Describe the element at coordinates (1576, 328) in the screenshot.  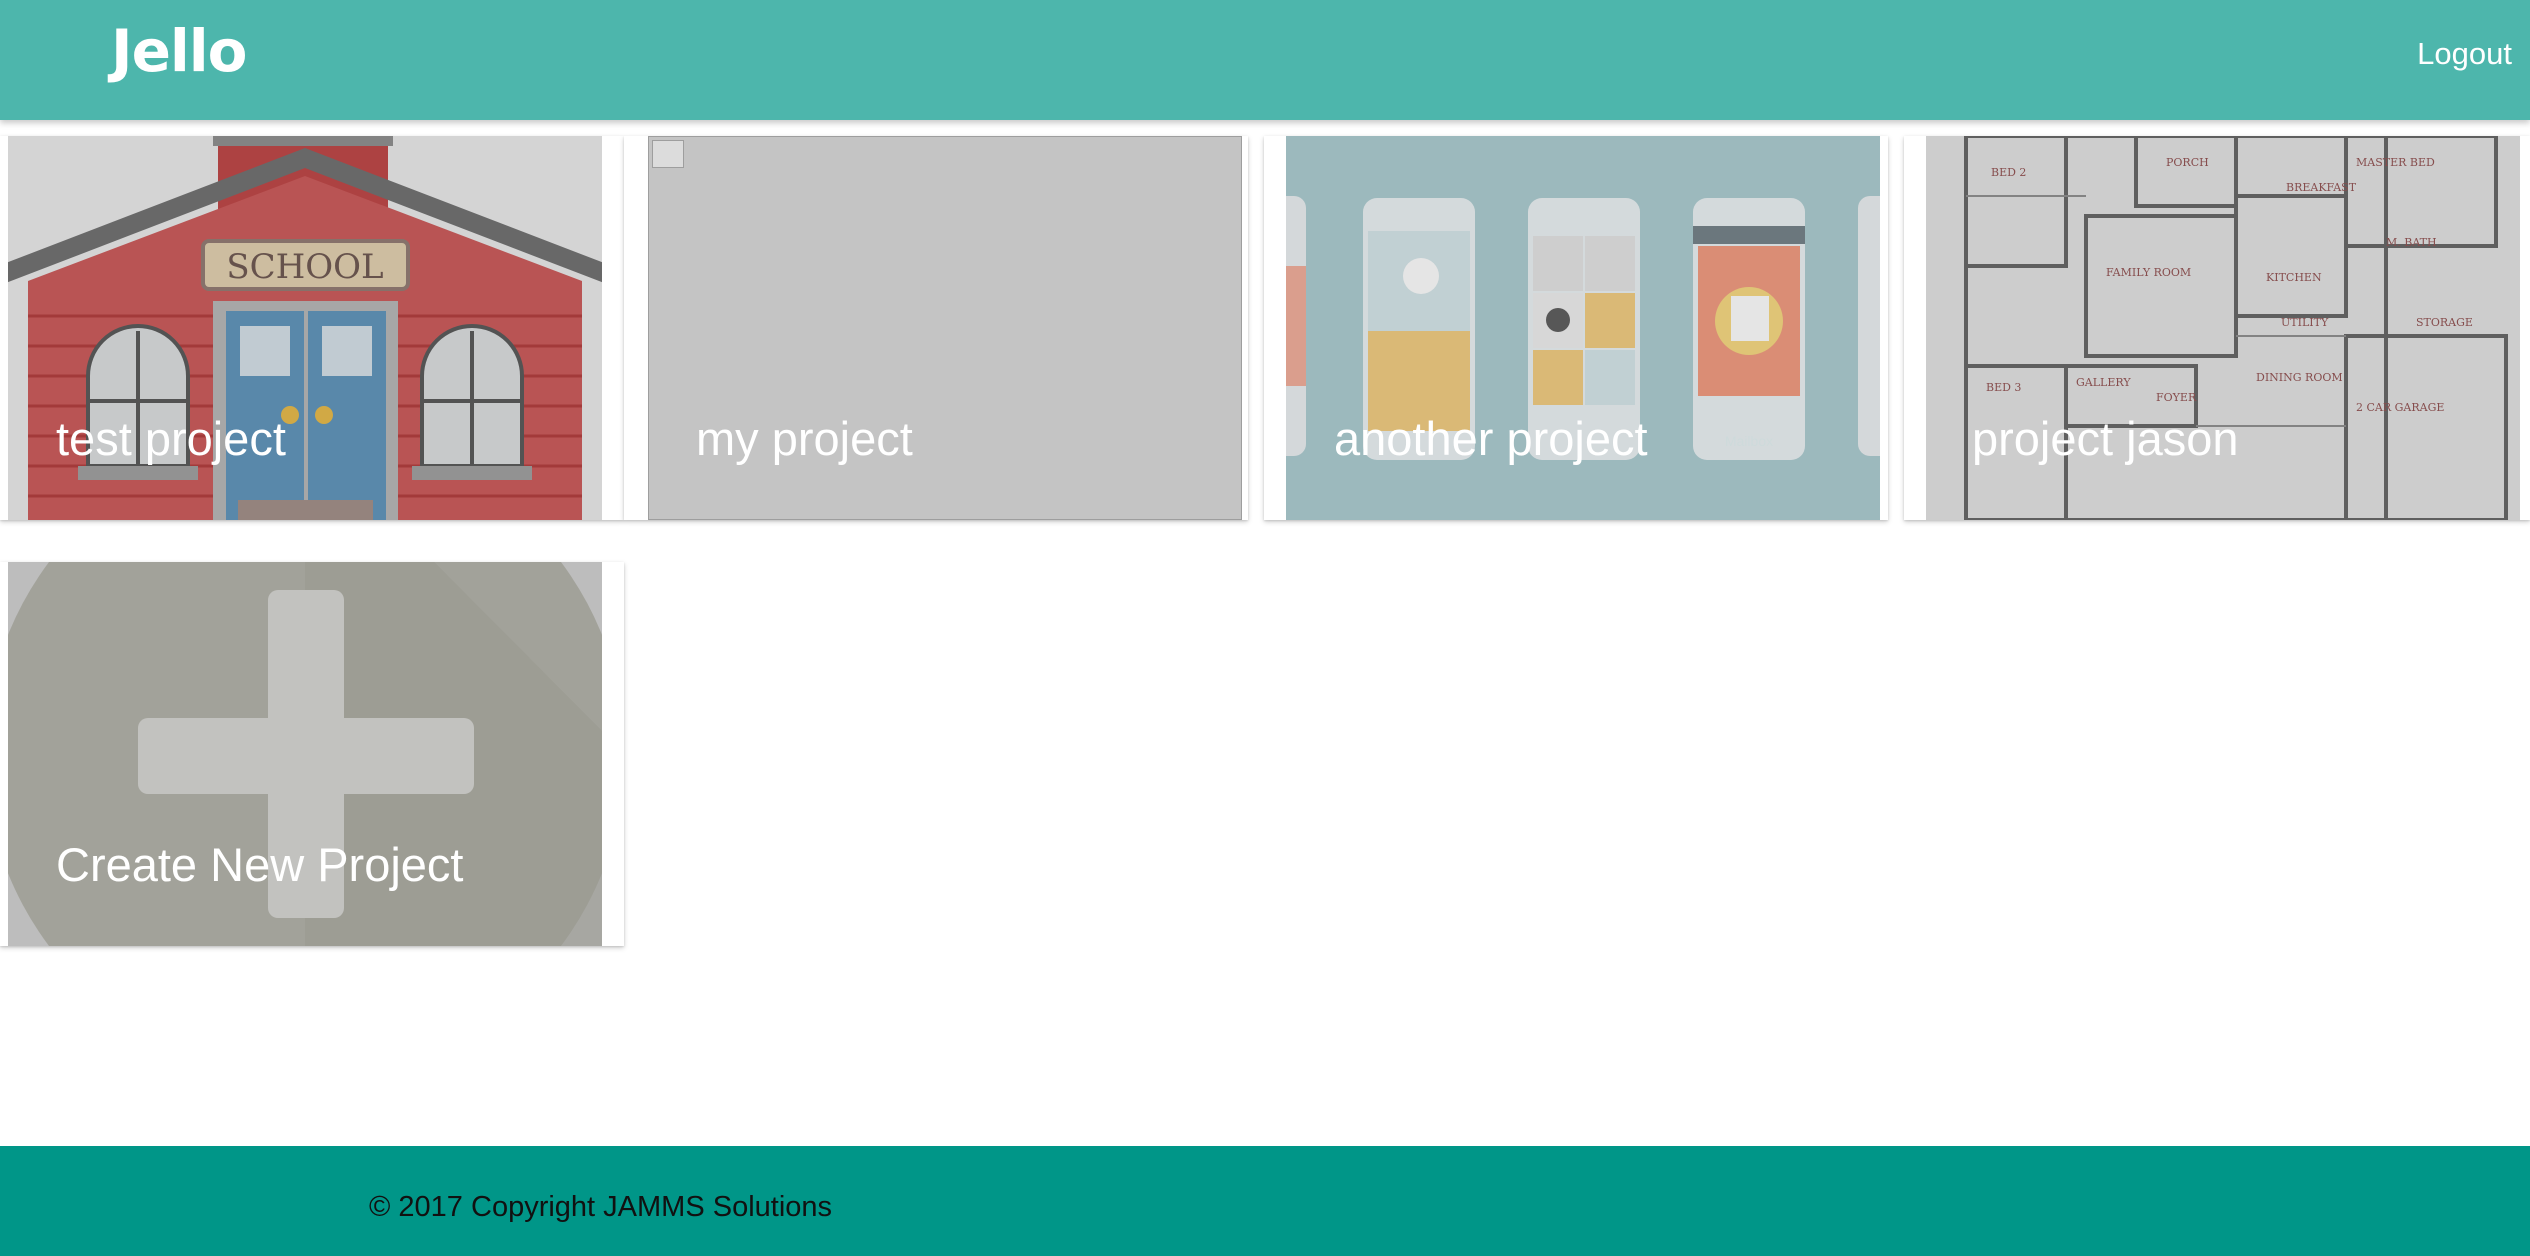
I see `project-card-another-project: Mailbox another project` at that location.